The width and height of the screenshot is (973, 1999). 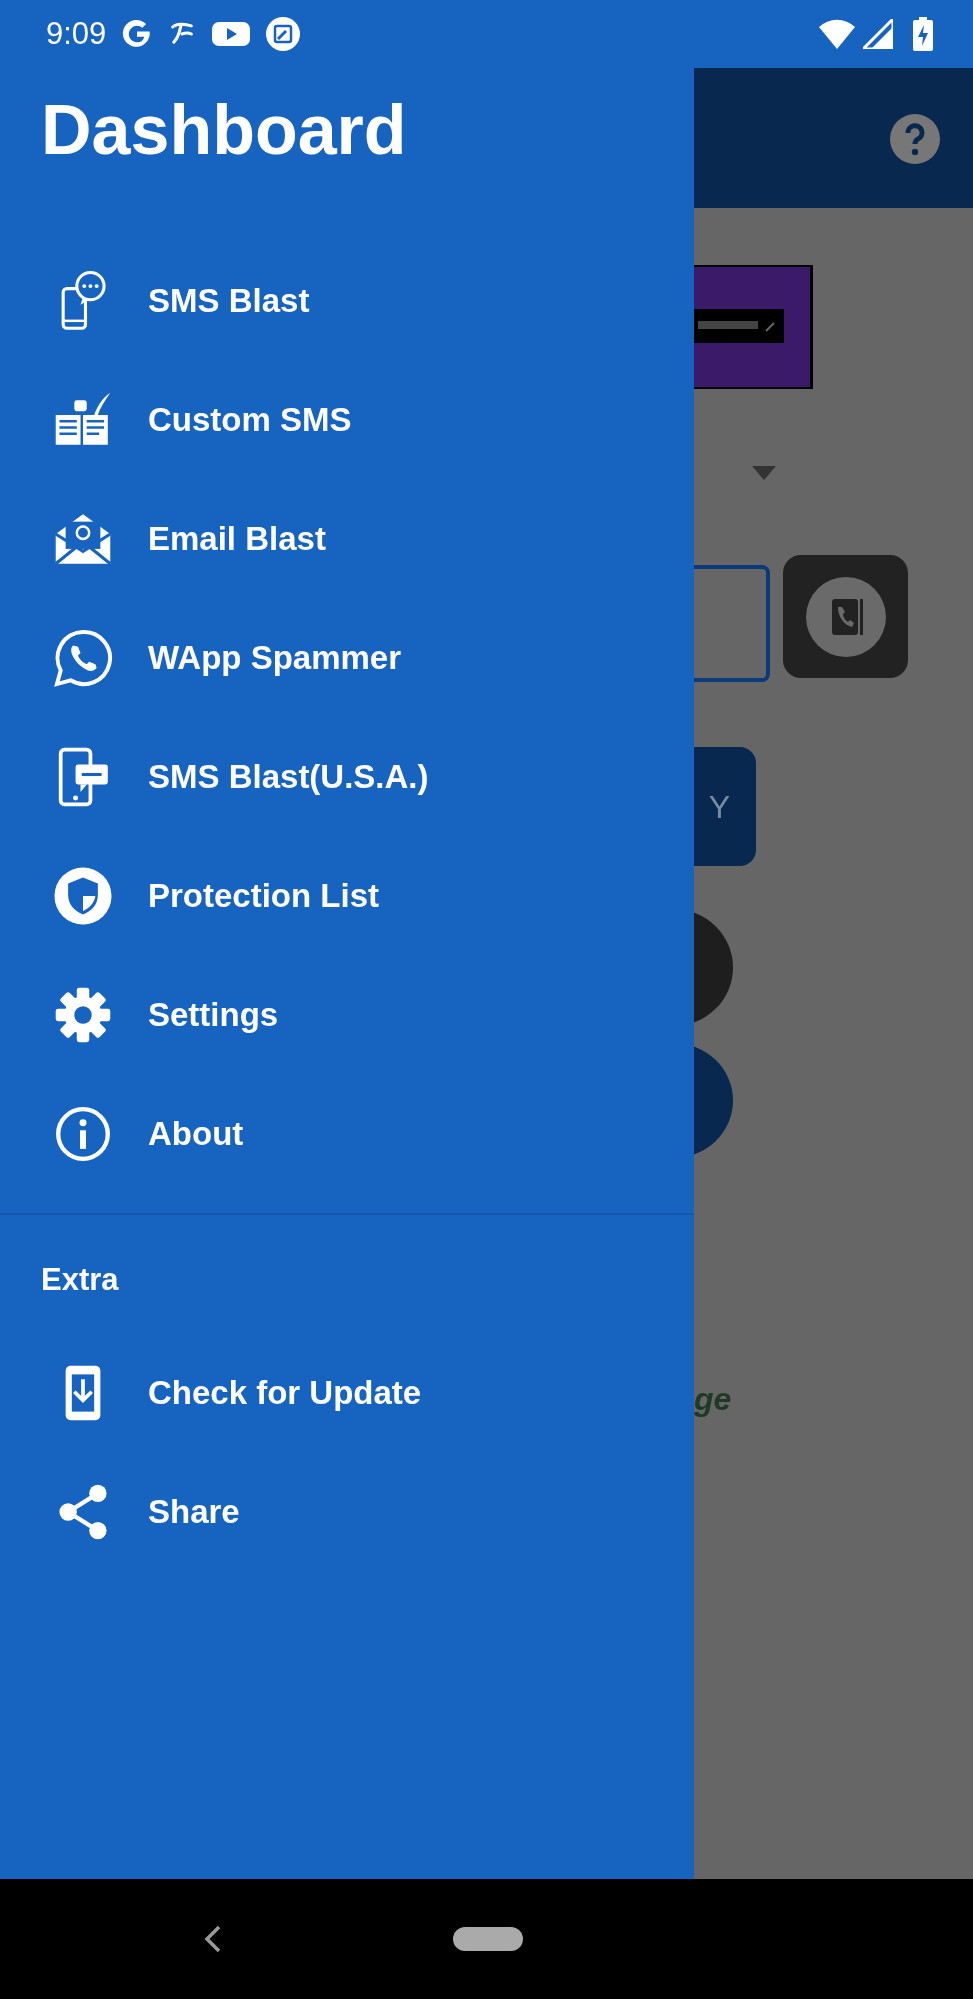 What do you see at coordinates (347, 1512) in the screenshot?
I see `drawer-item: Share` at bounding box center [347, 1512].